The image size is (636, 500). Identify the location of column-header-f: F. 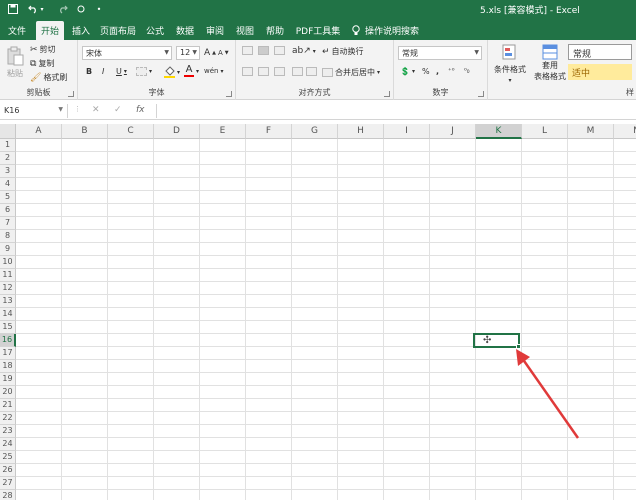
(269, 131).